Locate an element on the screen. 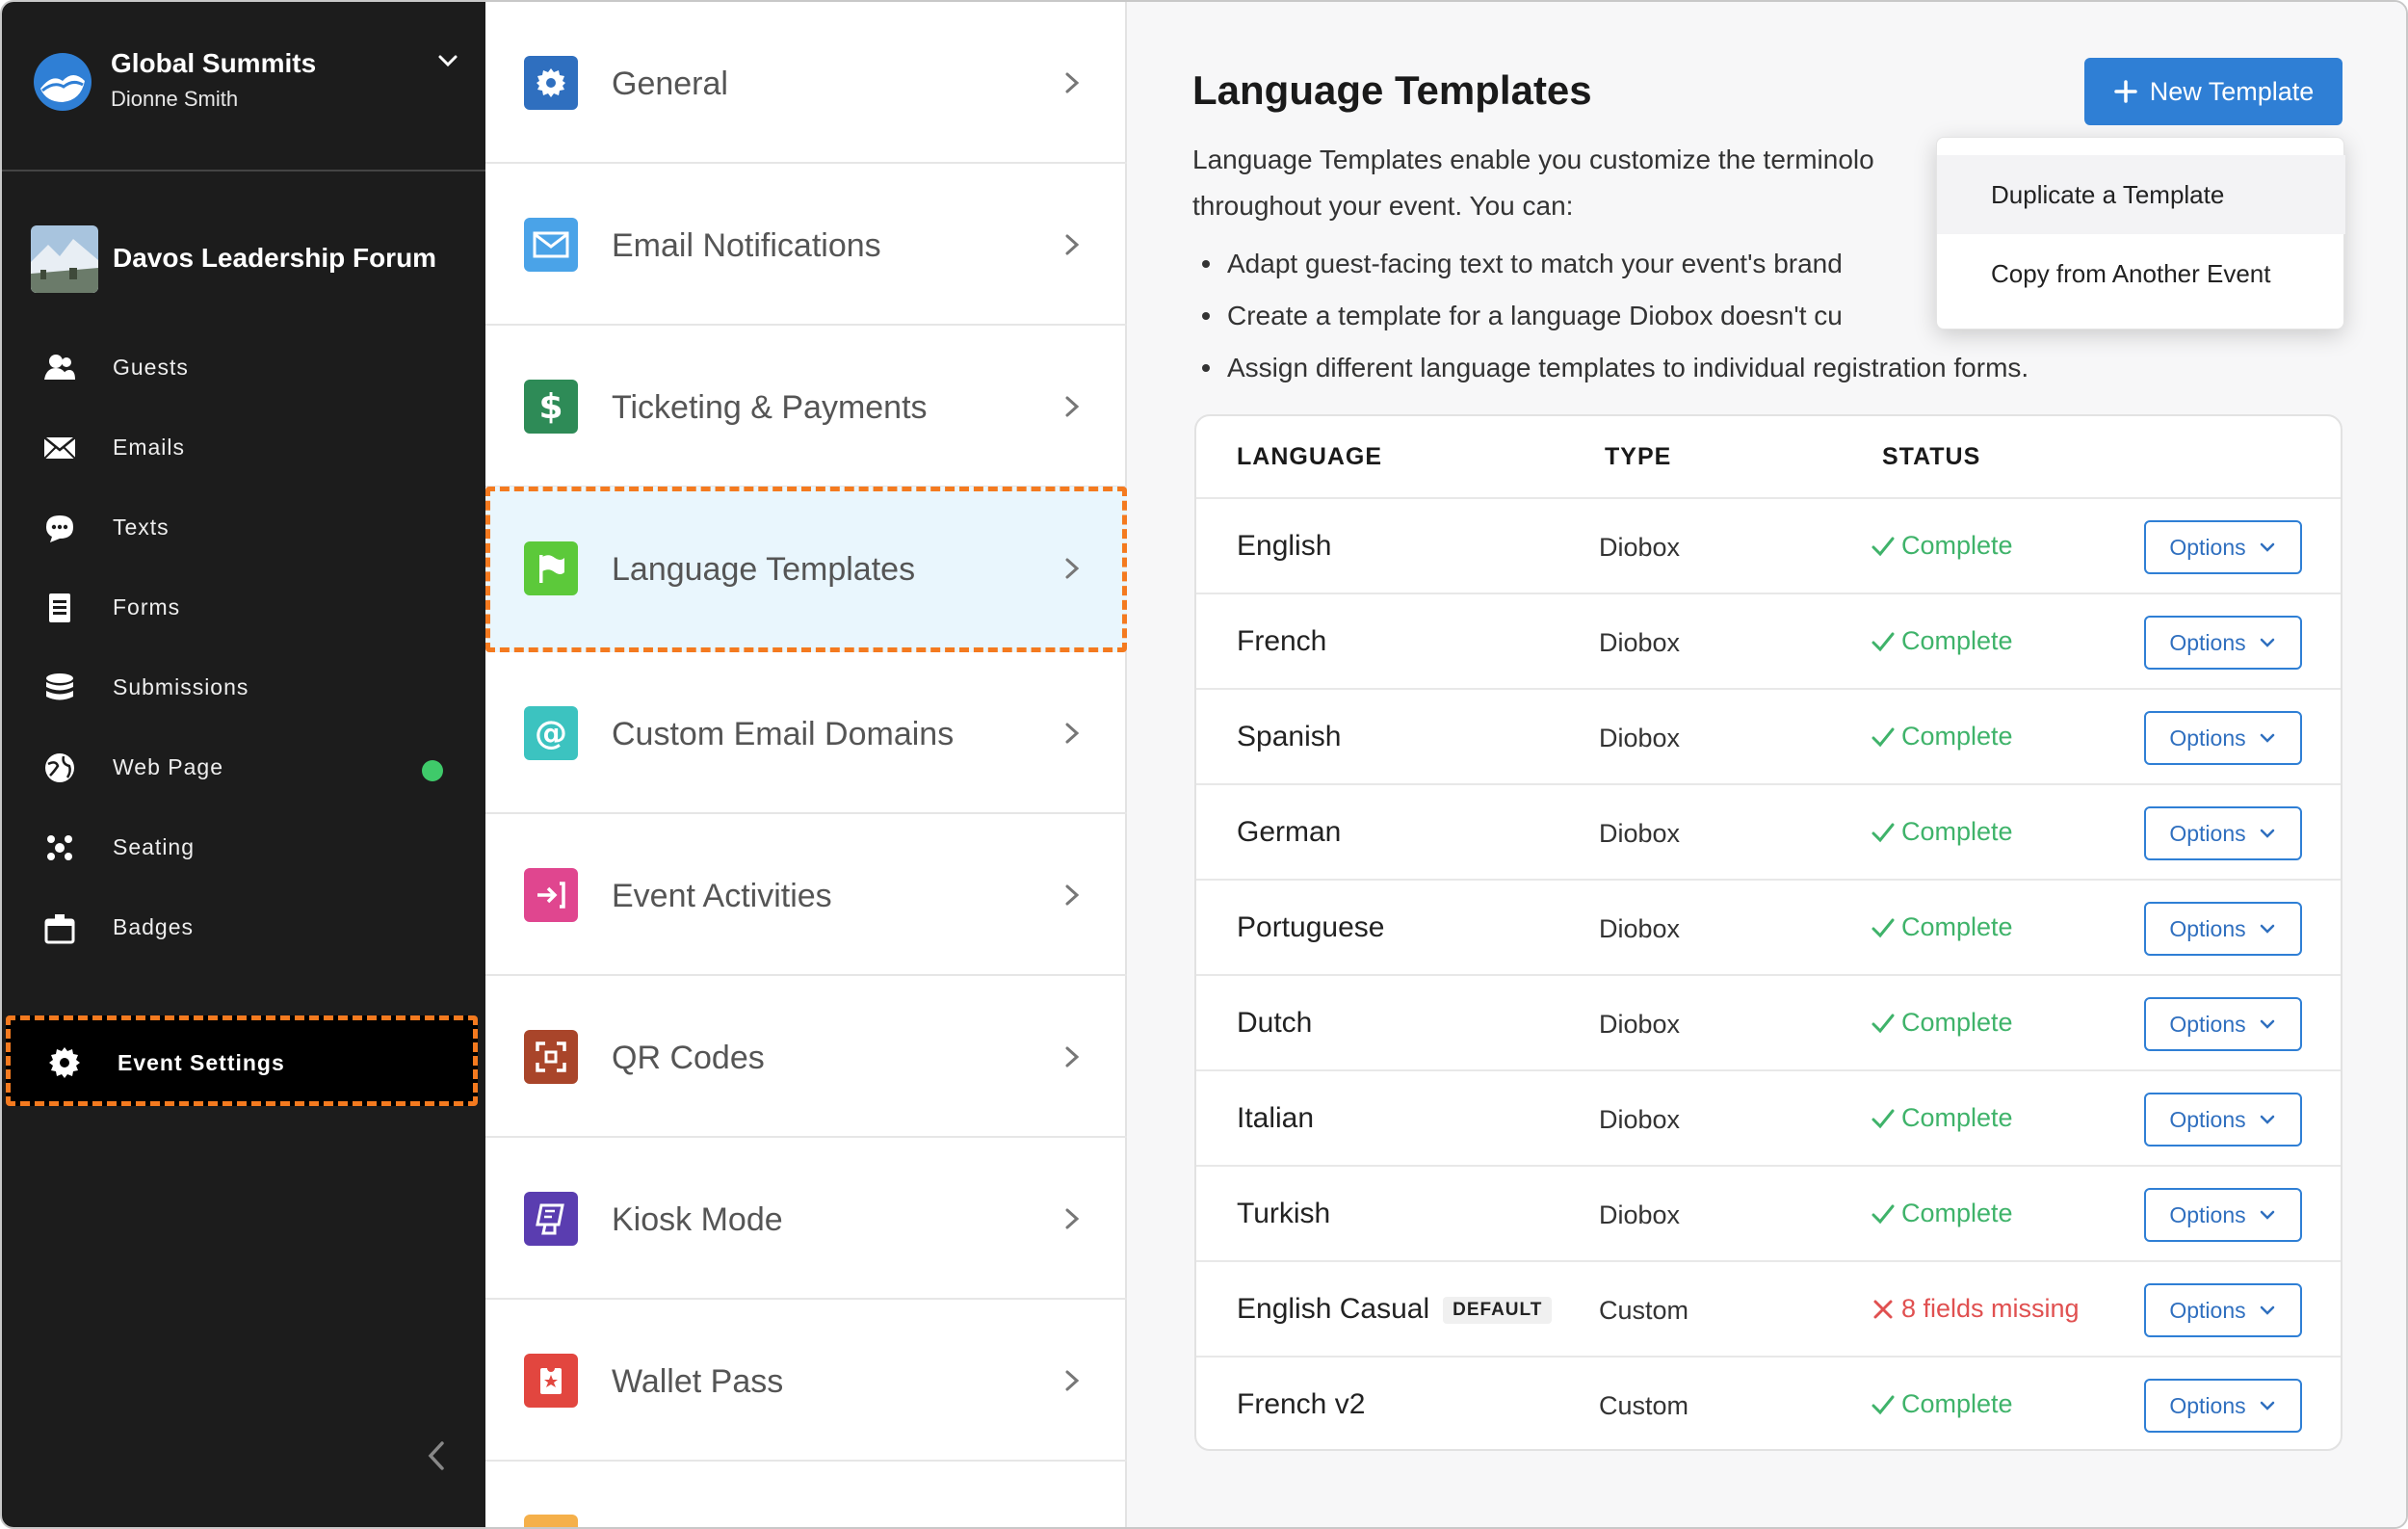 This screenshot has height=1529, width=2408. nav-label: Guests is located at coordinates (151, 367).